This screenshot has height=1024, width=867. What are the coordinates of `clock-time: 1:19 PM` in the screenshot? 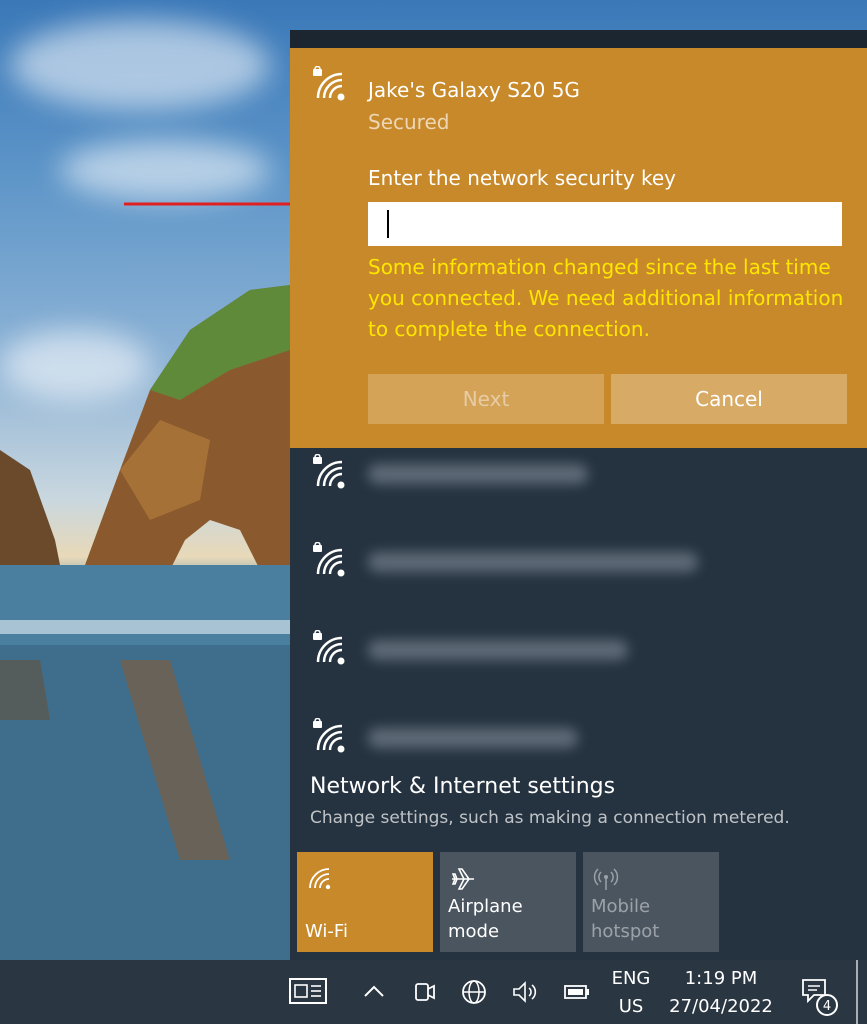 It's located at (721, 978).